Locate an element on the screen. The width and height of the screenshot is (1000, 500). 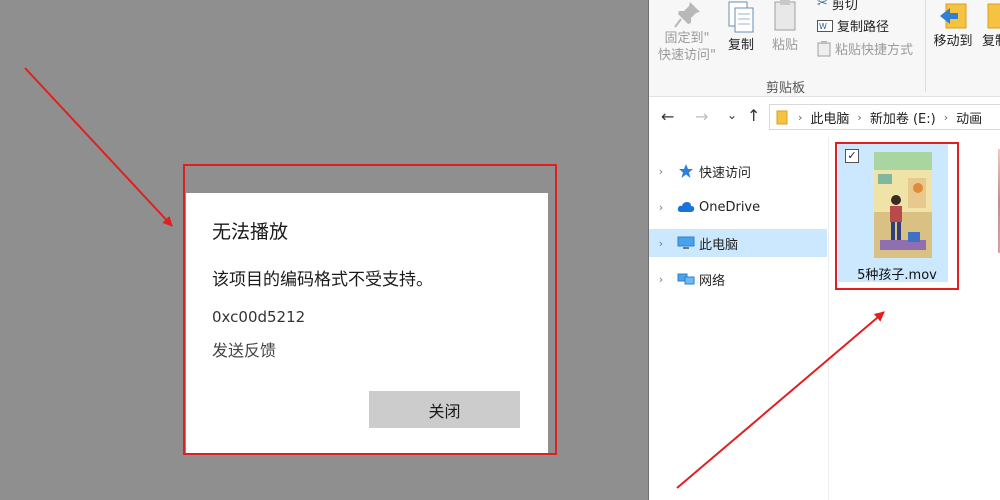
navigation-pane: › 快速访问 › OneDrive › 此电脑 › 网络 is located at coordinates (739, 318).